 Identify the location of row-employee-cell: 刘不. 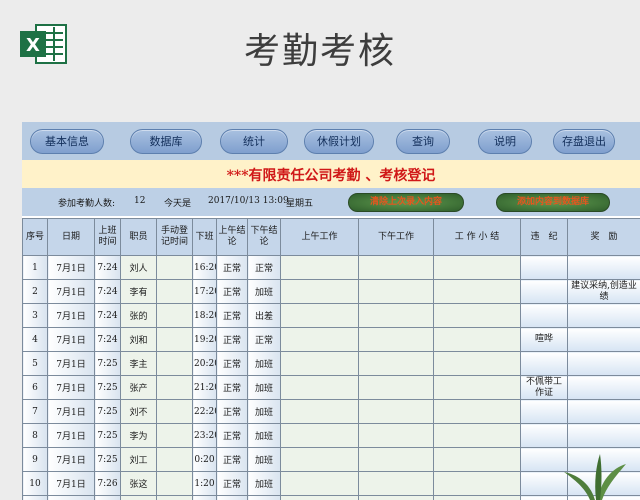
(138, 411).